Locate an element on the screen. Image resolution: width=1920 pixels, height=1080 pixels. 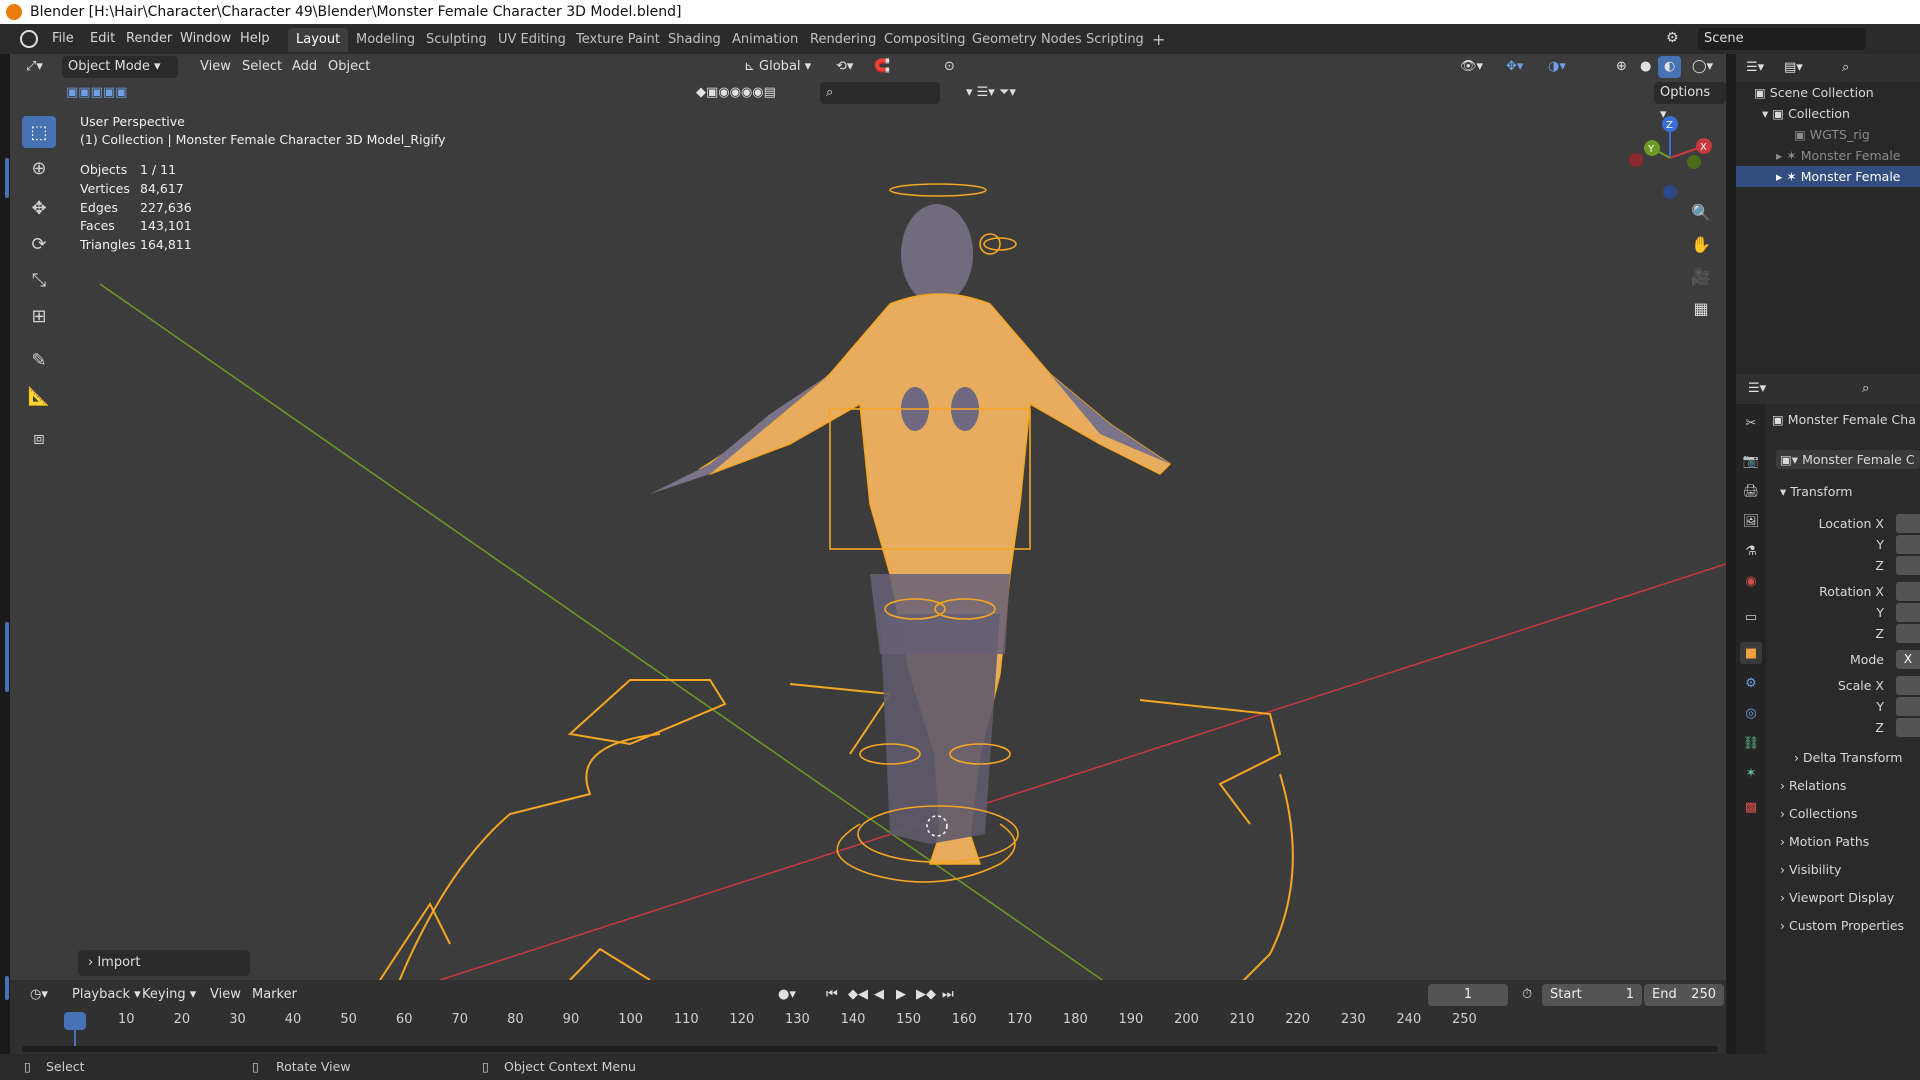
menu-file: File is located at coordinates (63, 39).